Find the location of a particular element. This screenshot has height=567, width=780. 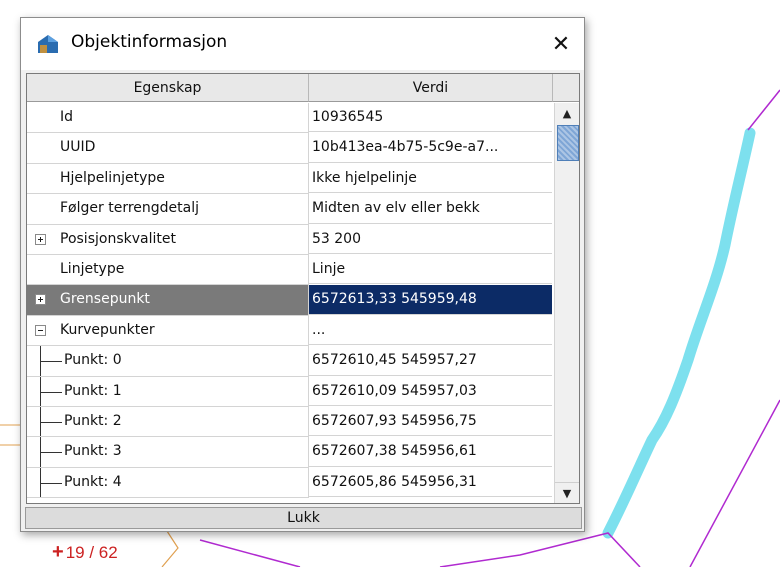

table-row: Linjetype Linje is located at coordinates (289, 270).